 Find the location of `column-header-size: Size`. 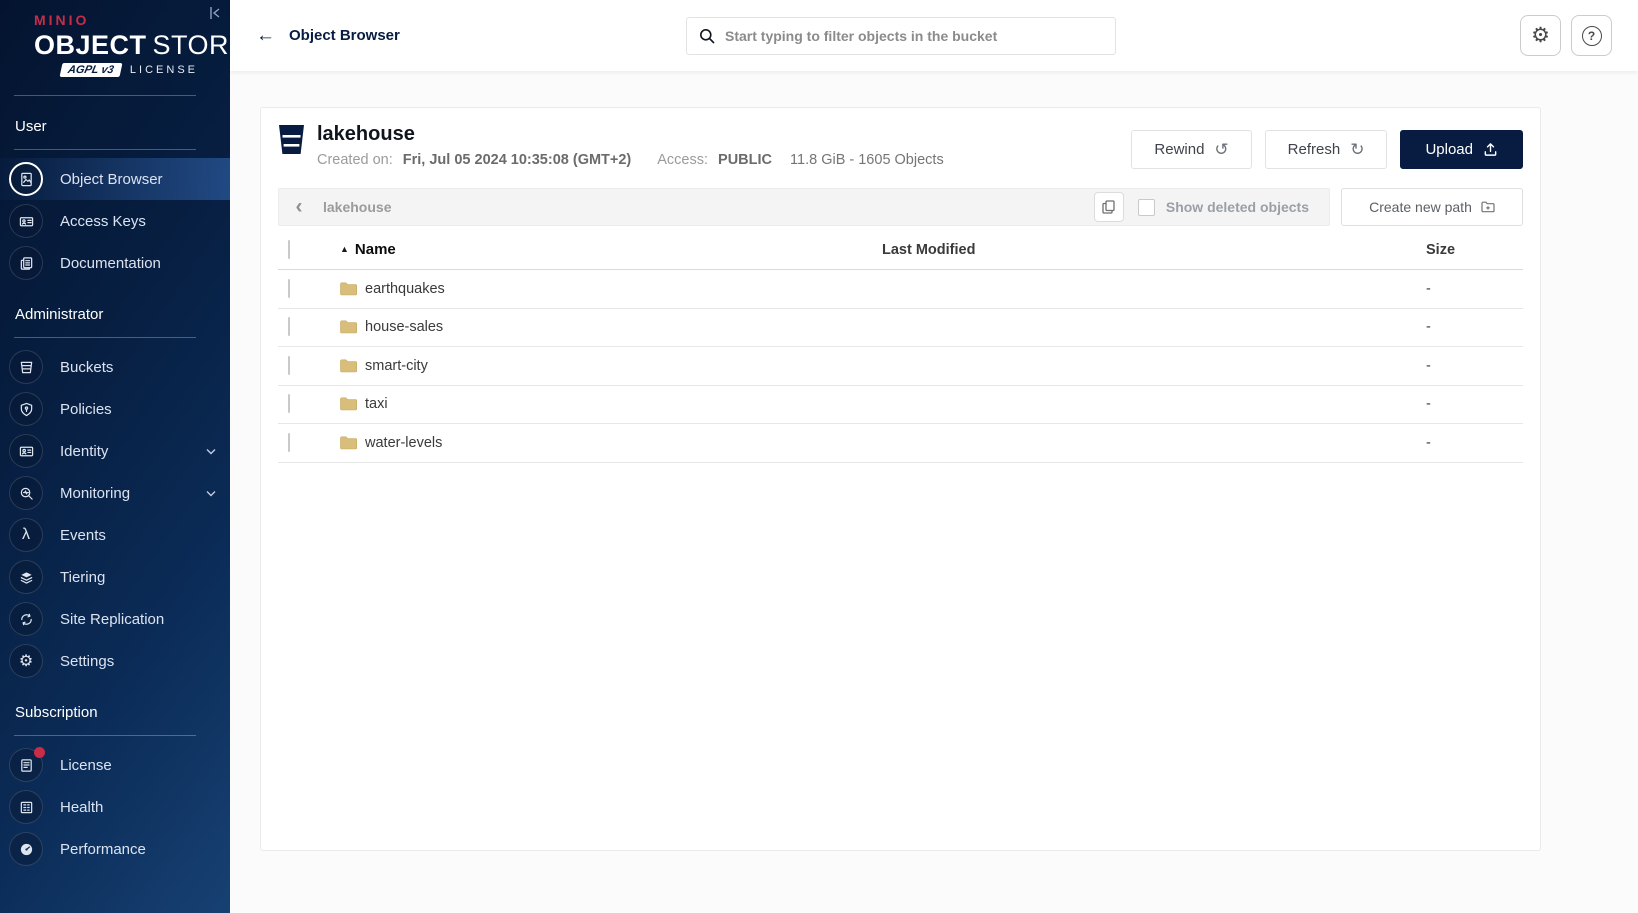

column-header-size: Size is located at coordinates (1474, 250).